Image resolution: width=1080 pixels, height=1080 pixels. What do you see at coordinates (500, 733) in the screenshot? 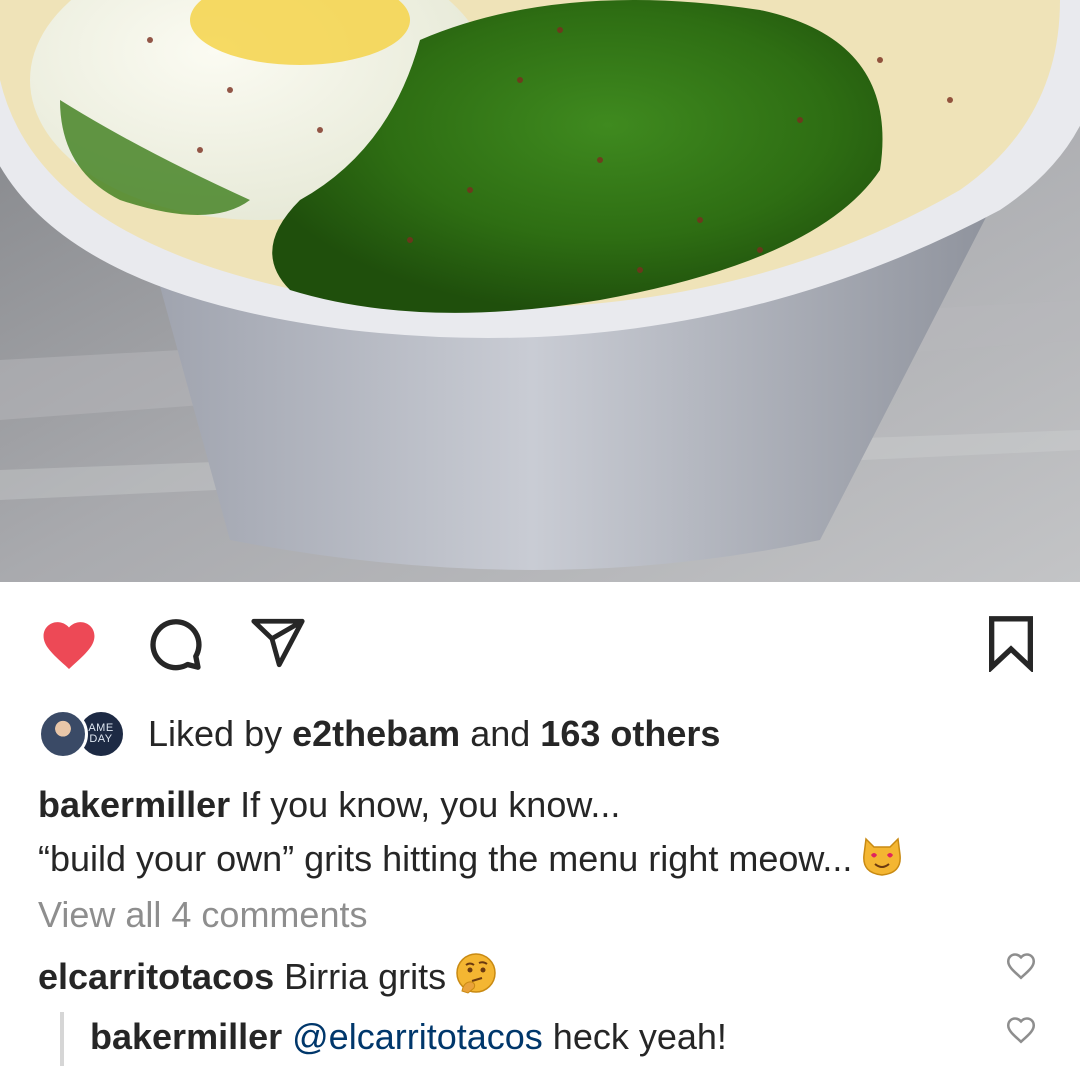
I see `liked-by-and: and` at bounding box center [500, 733].